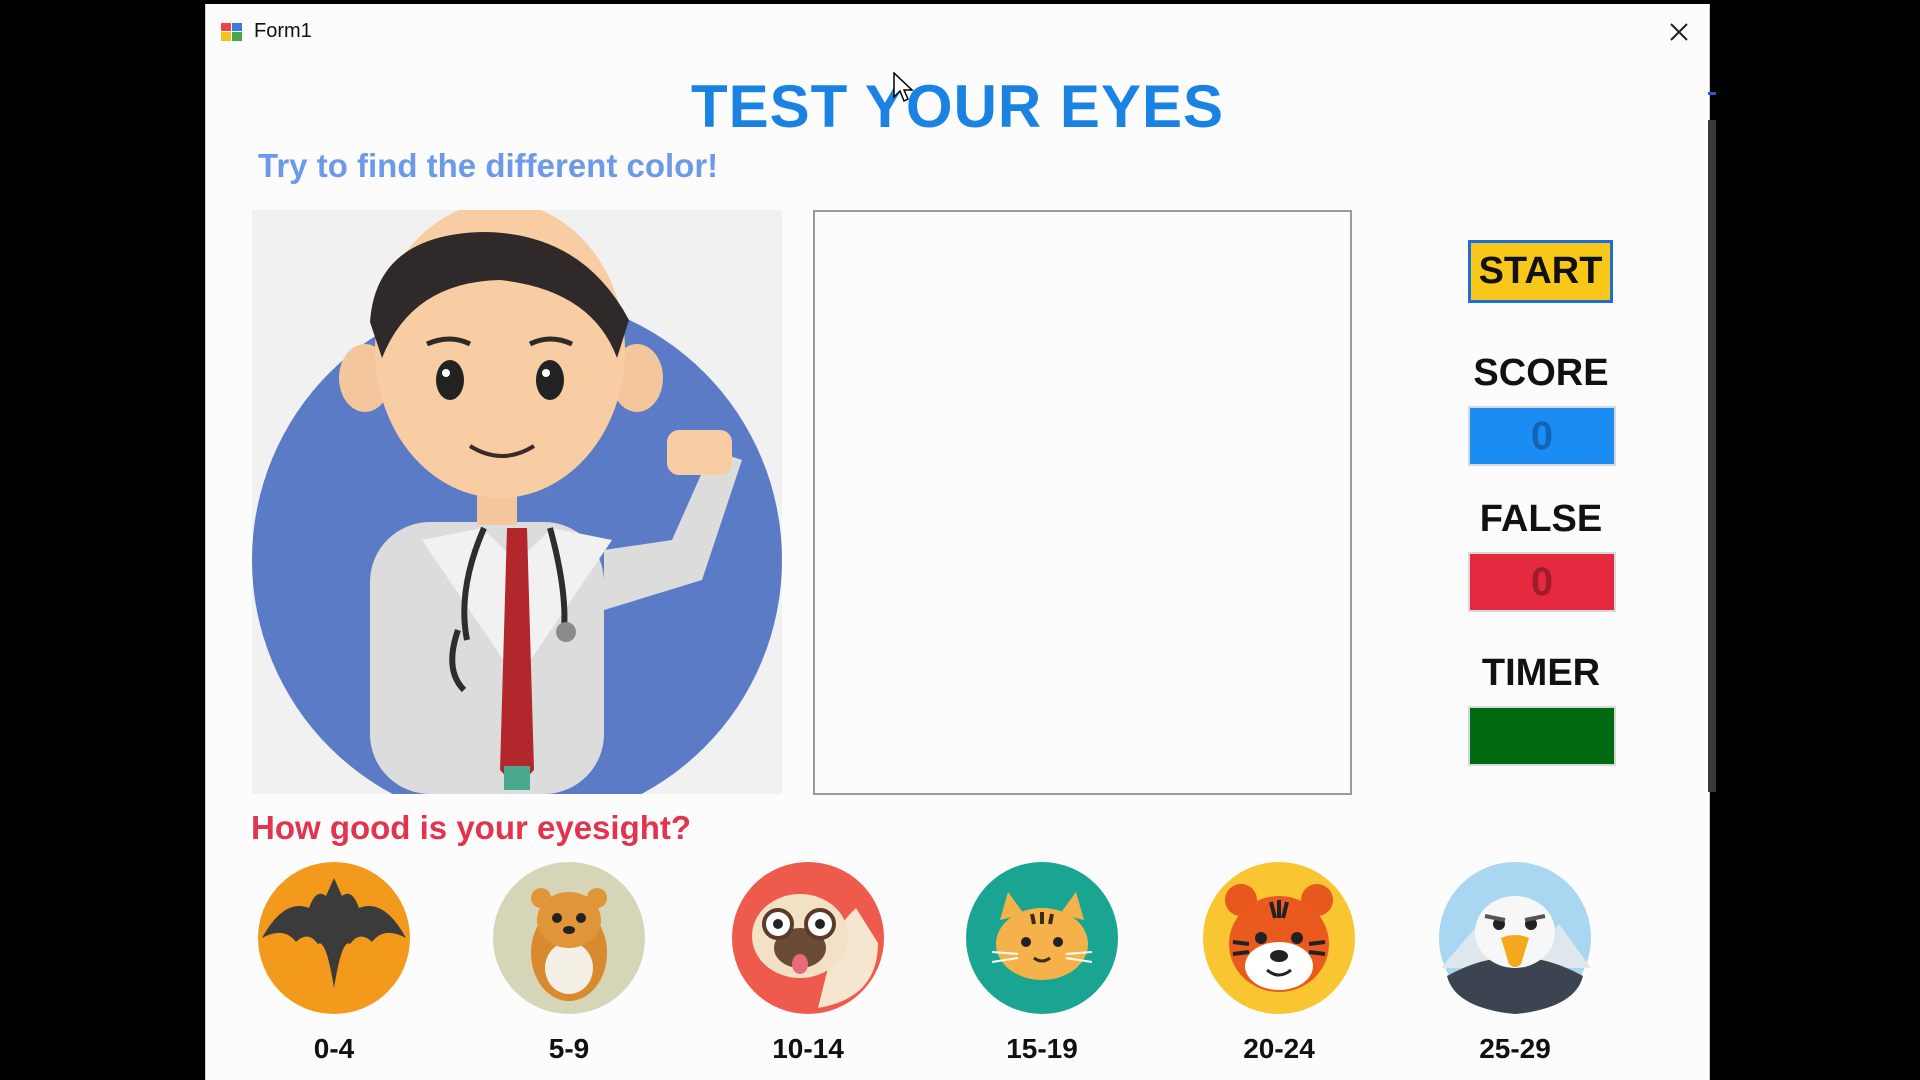  I want to click on tiger-icon, so click(1279, 938).